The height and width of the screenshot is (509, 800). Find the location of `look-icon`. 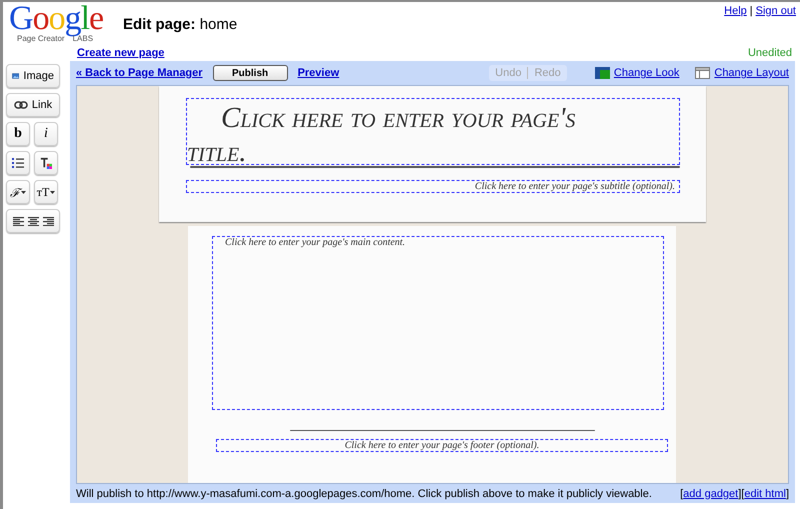

look-icon is located at coordinates (602, 73).